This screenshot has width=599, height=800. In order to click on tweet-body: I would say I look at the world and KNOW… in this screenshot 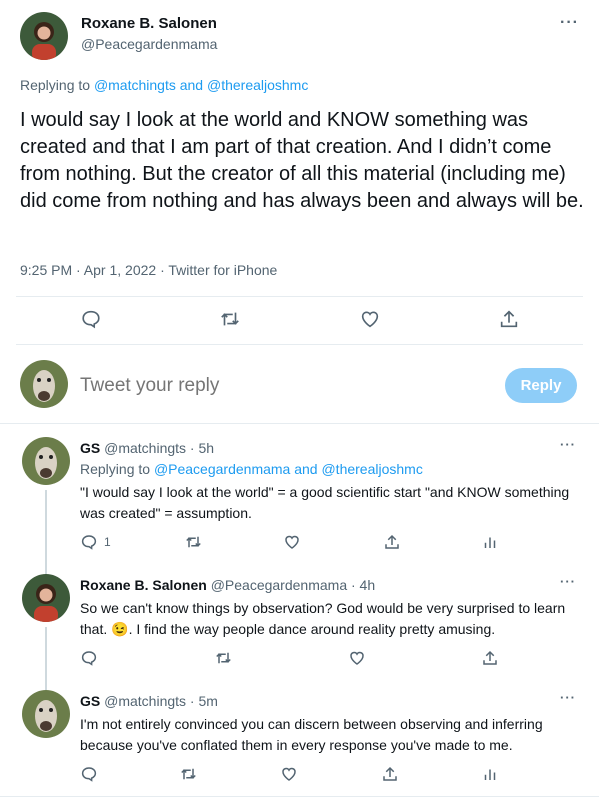, I will do `click(302, 160)`.